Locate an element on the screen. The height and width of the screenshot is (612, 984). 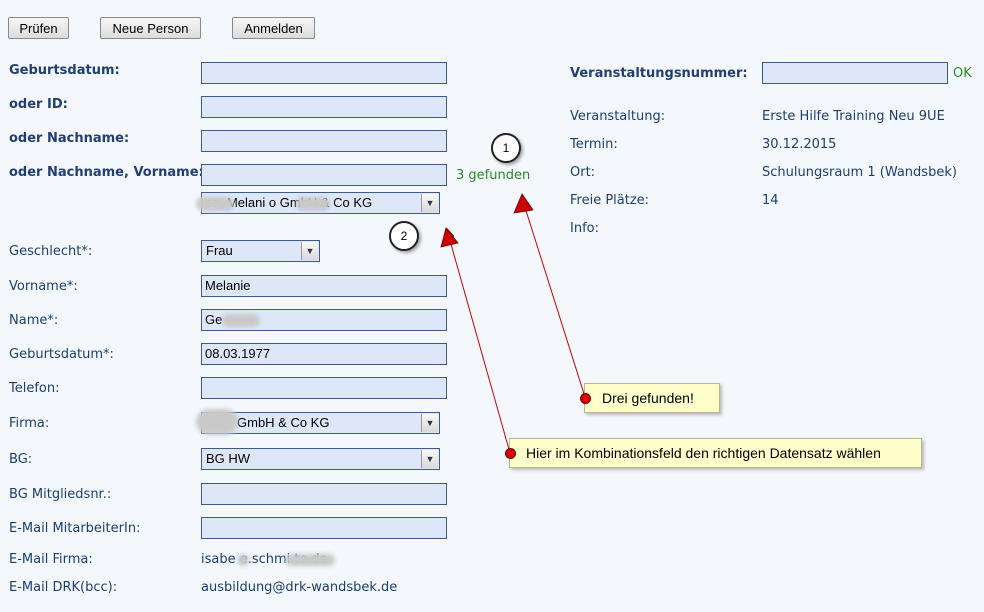
annotation-note-1-text: Drei gefunden! is located at coordinates (648, 398).